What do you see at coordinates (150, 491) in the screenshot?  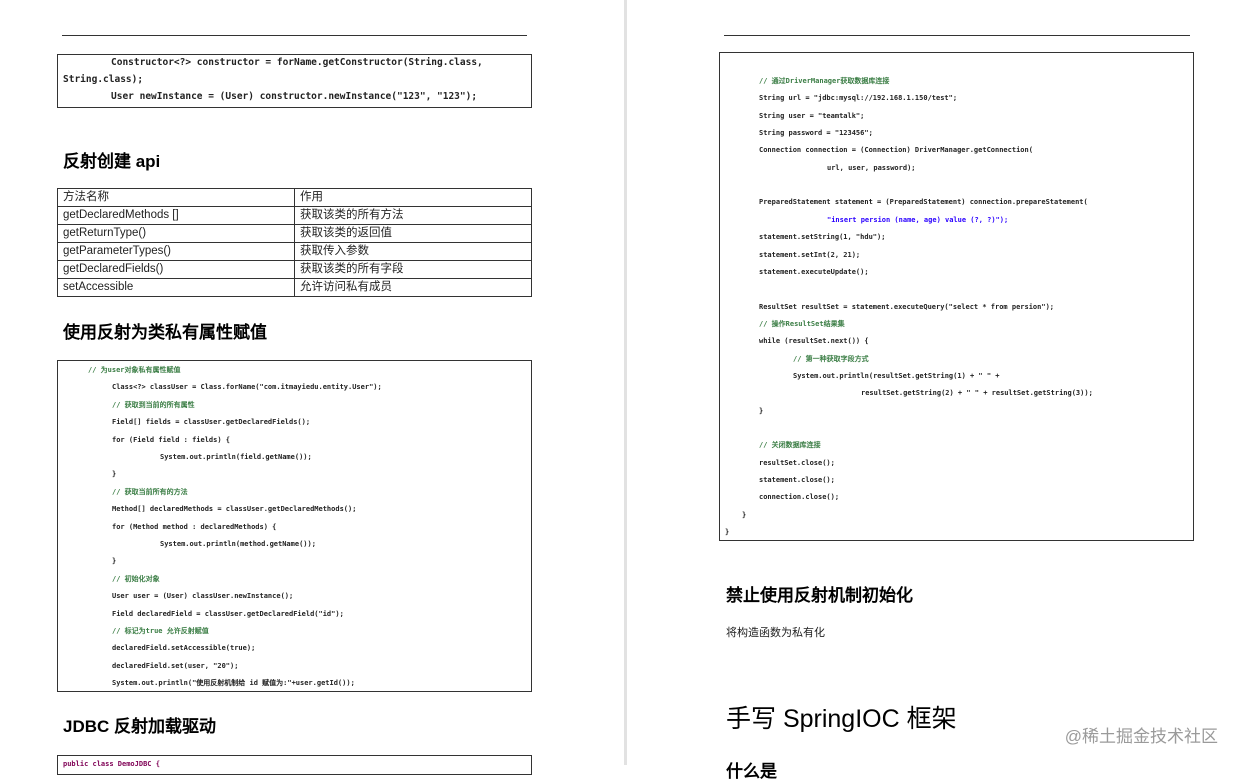 I see `code-comment: // 获取当前所有的方法` at bounding box center [150, 491].